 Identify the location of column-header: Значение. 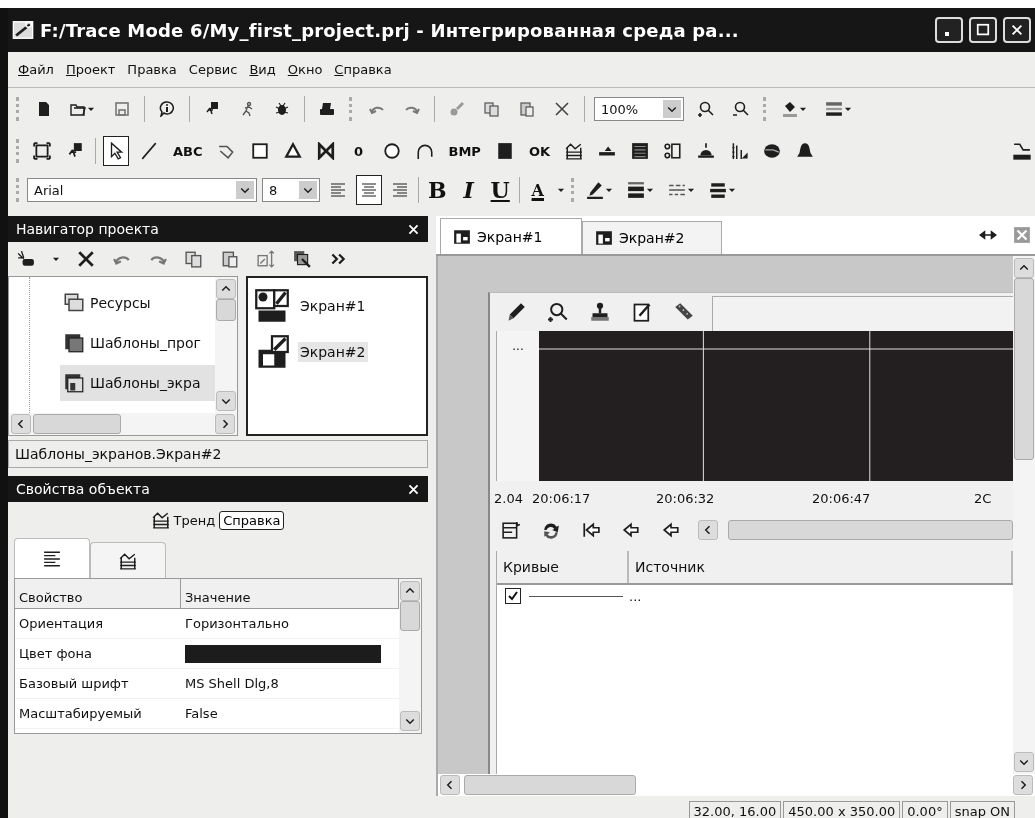
(290, 594).